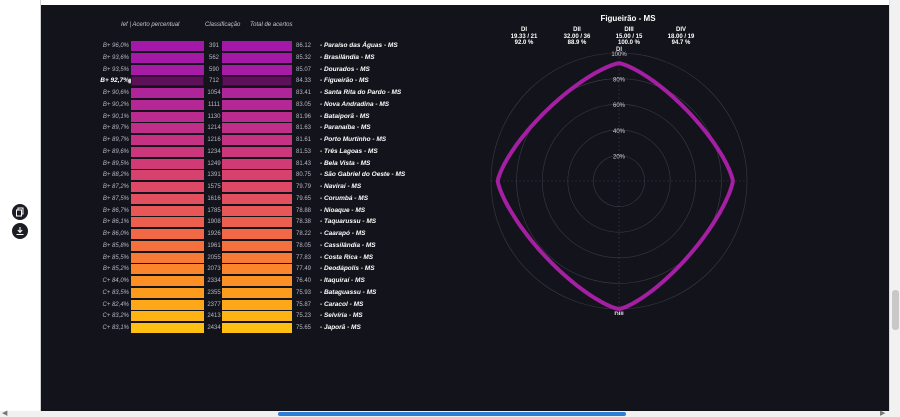 The width and height of the screenshot is (900, 417). Describe the element at coordinates (465, 292) in the screenshot. I see `ranking-row: C+ 83,5% 2355 75.93- Bataguassu - MS` at that location.